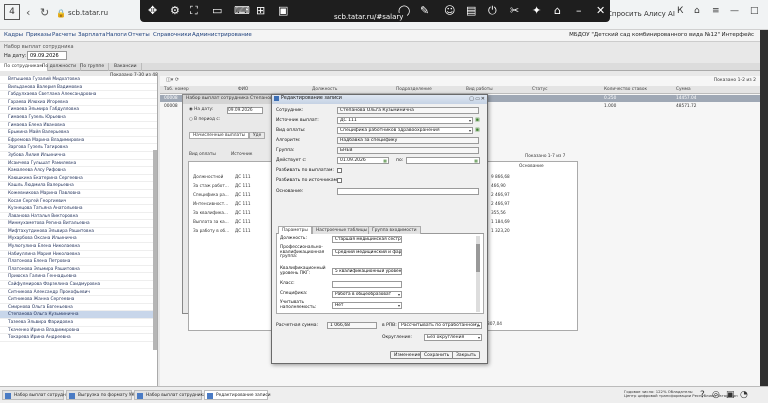  Describe the element at coordinates (222, 35) in the screenshot. I see `menu-admin: Администрирование` at that location.